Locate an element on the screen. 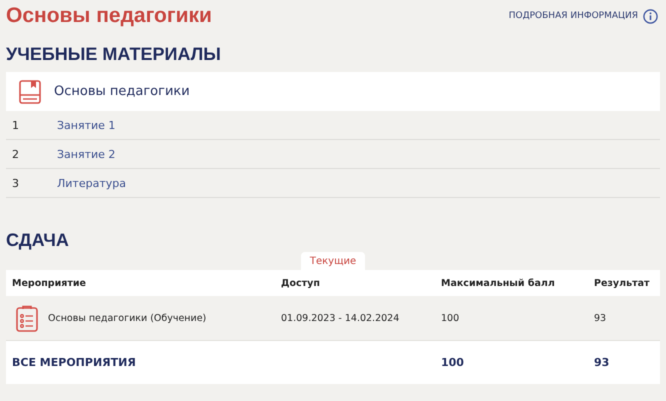 The height and width of the screenshot is (401, 666). material-link: Занятие 1 is located at coordinates (86, 125).